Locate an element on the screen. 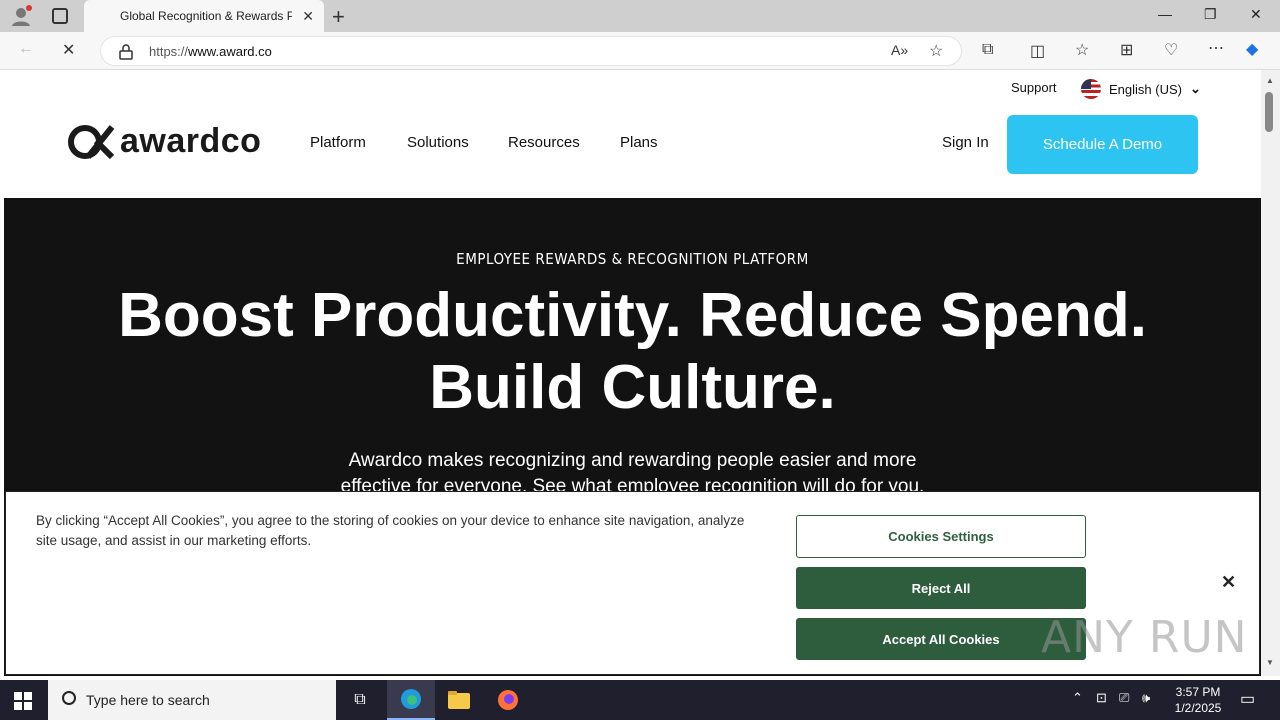 Image resolution: width=1280 pixels, height=720 pixels. tab-actions-icon is located at coordinates (60, 16).